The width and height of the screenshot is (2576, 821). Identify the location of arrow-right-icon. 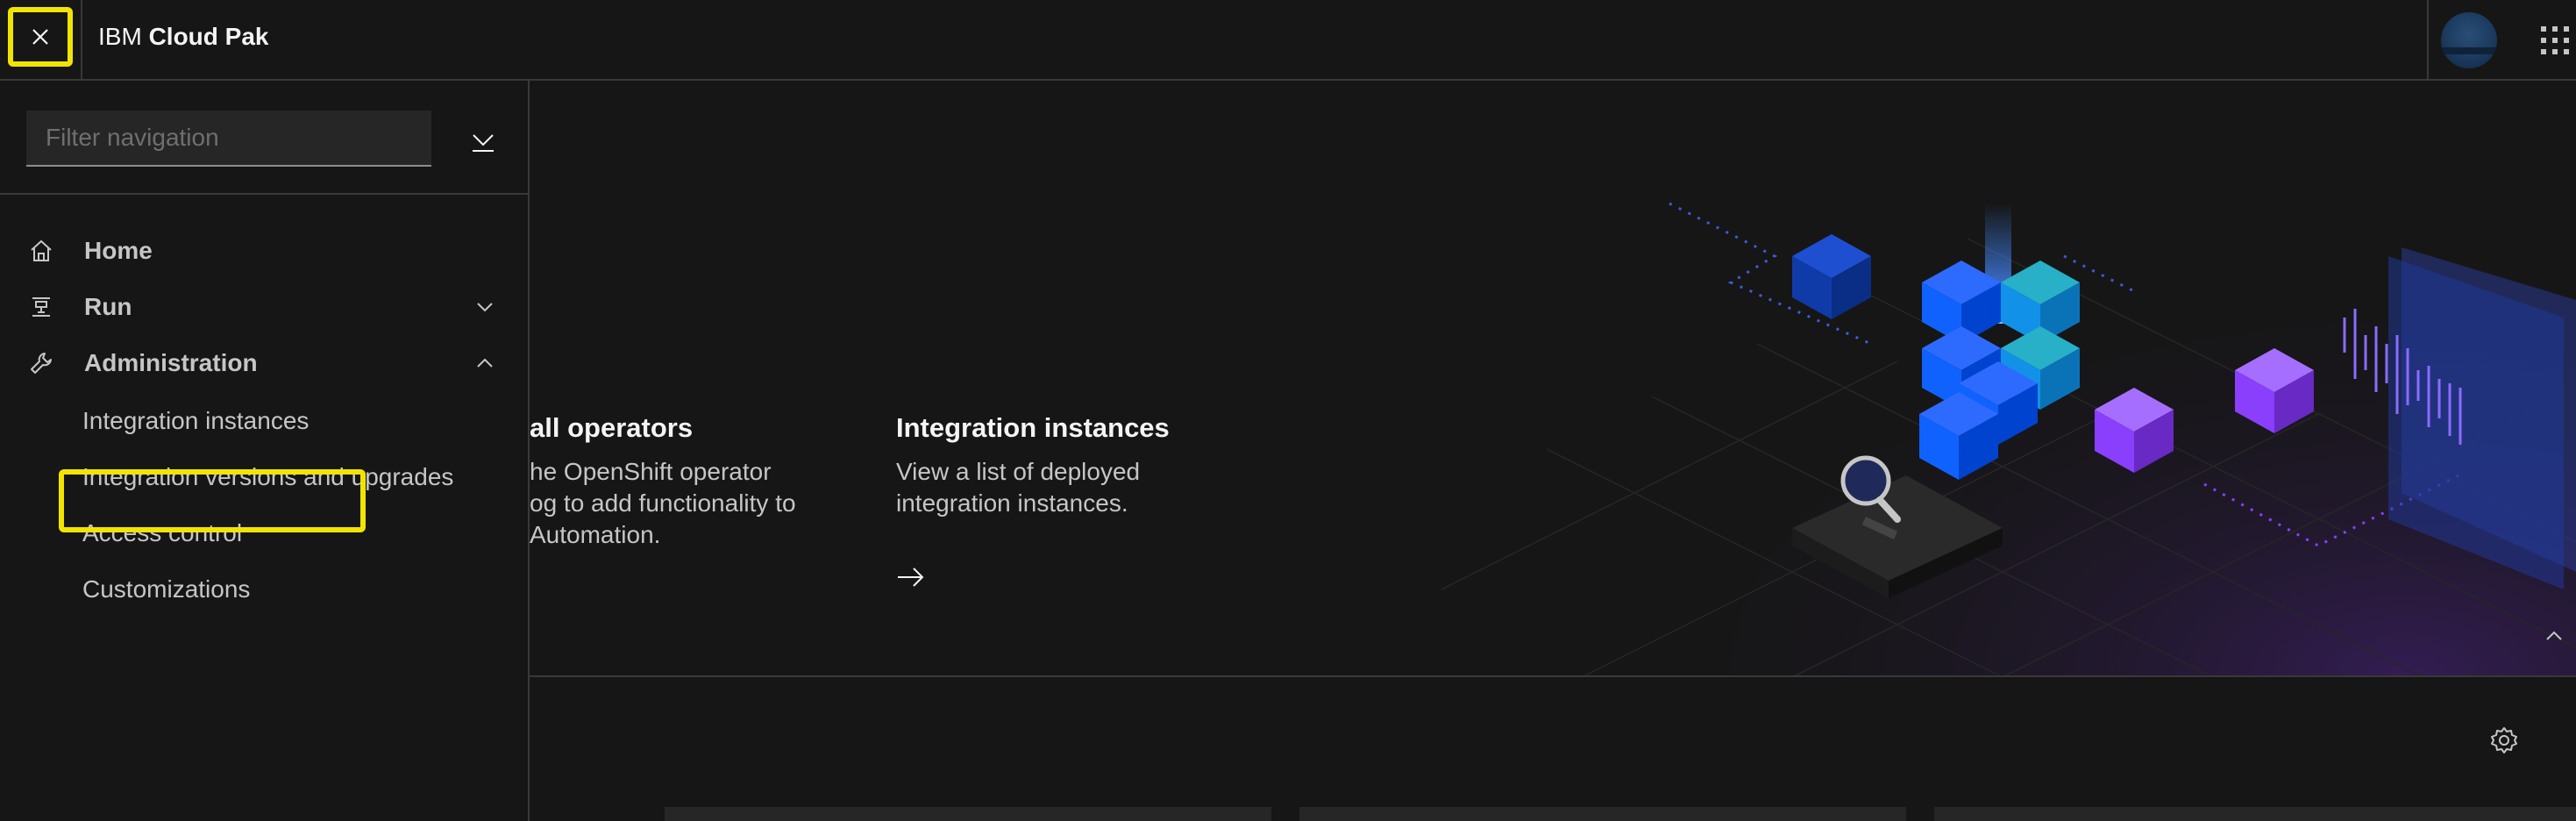
(911, 577).